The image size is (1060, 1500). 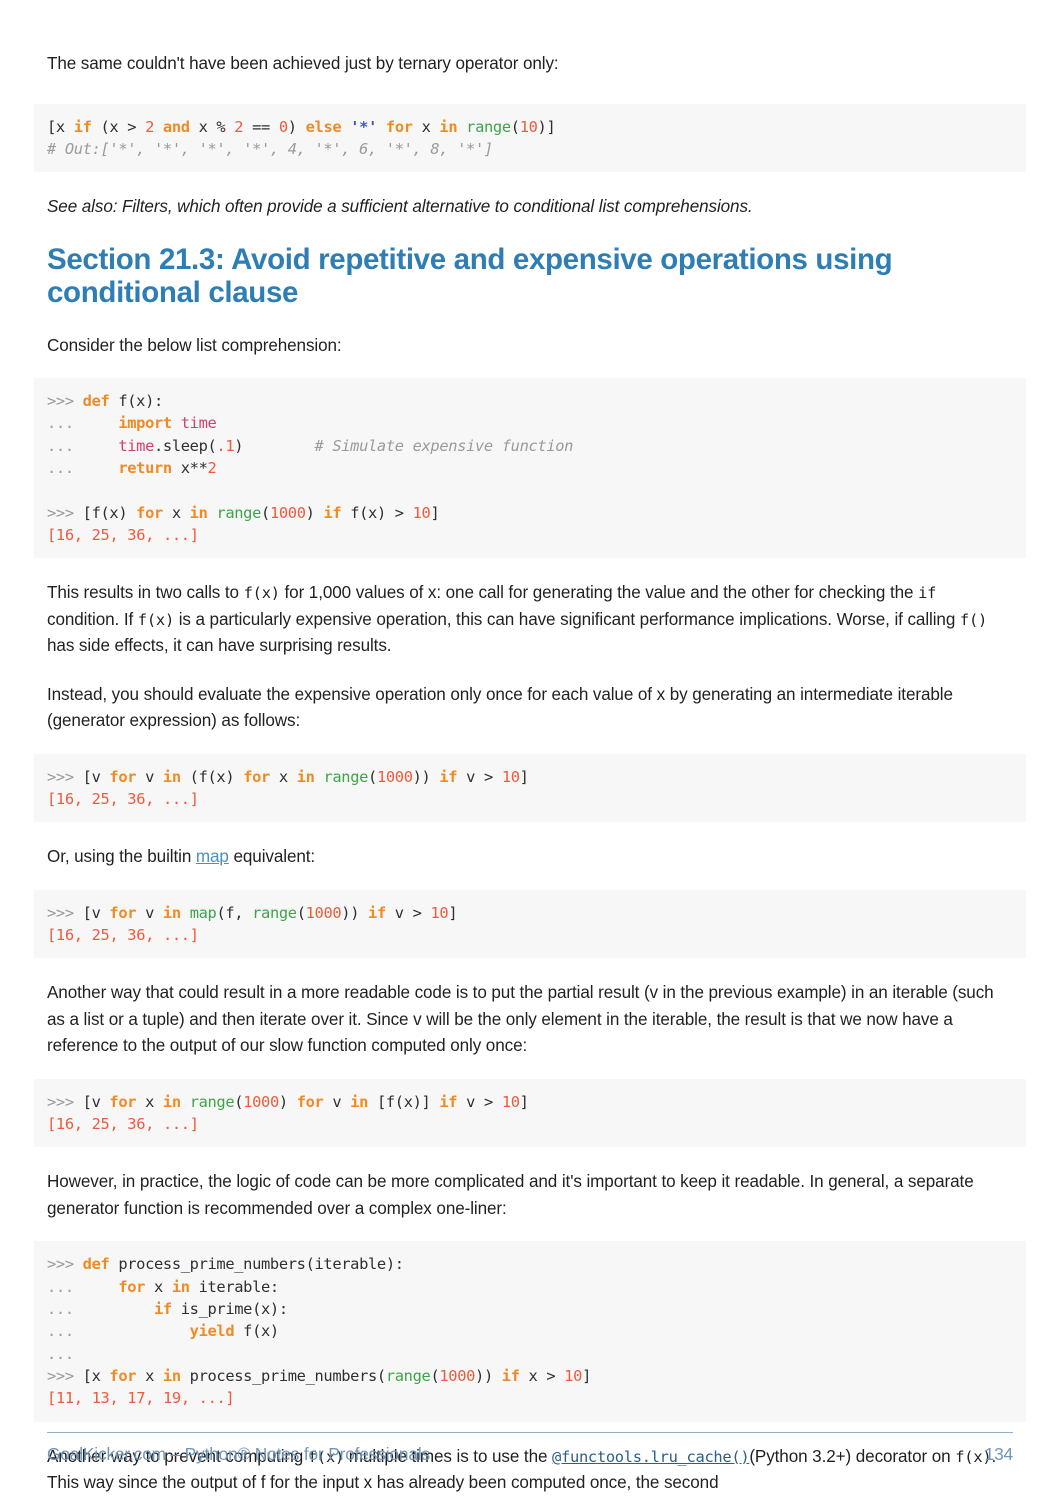 What do you see at coordinates (145, 593) in the screenshot?
I see `text-run: This results in two calls to` at bounding box center [145, 593].